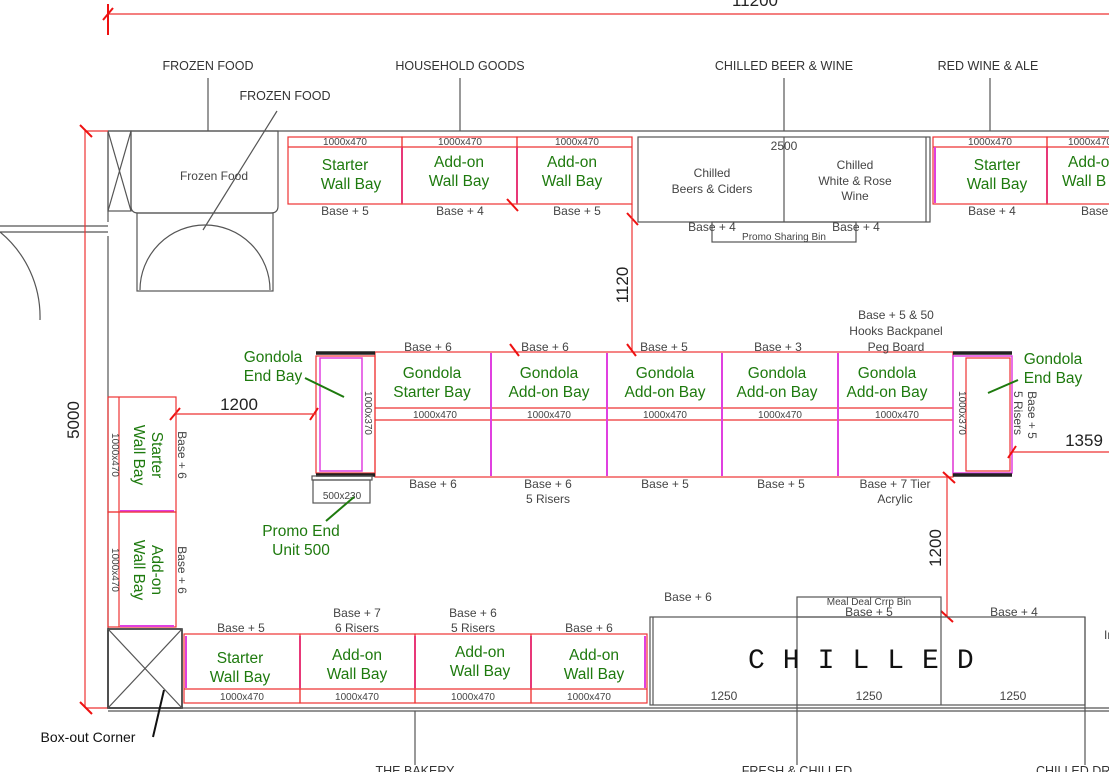  What do you see at coordinates (855, 165) in the screenshot?
I see `chiller-right-label: Chilled` at bounding box center [855, 165].